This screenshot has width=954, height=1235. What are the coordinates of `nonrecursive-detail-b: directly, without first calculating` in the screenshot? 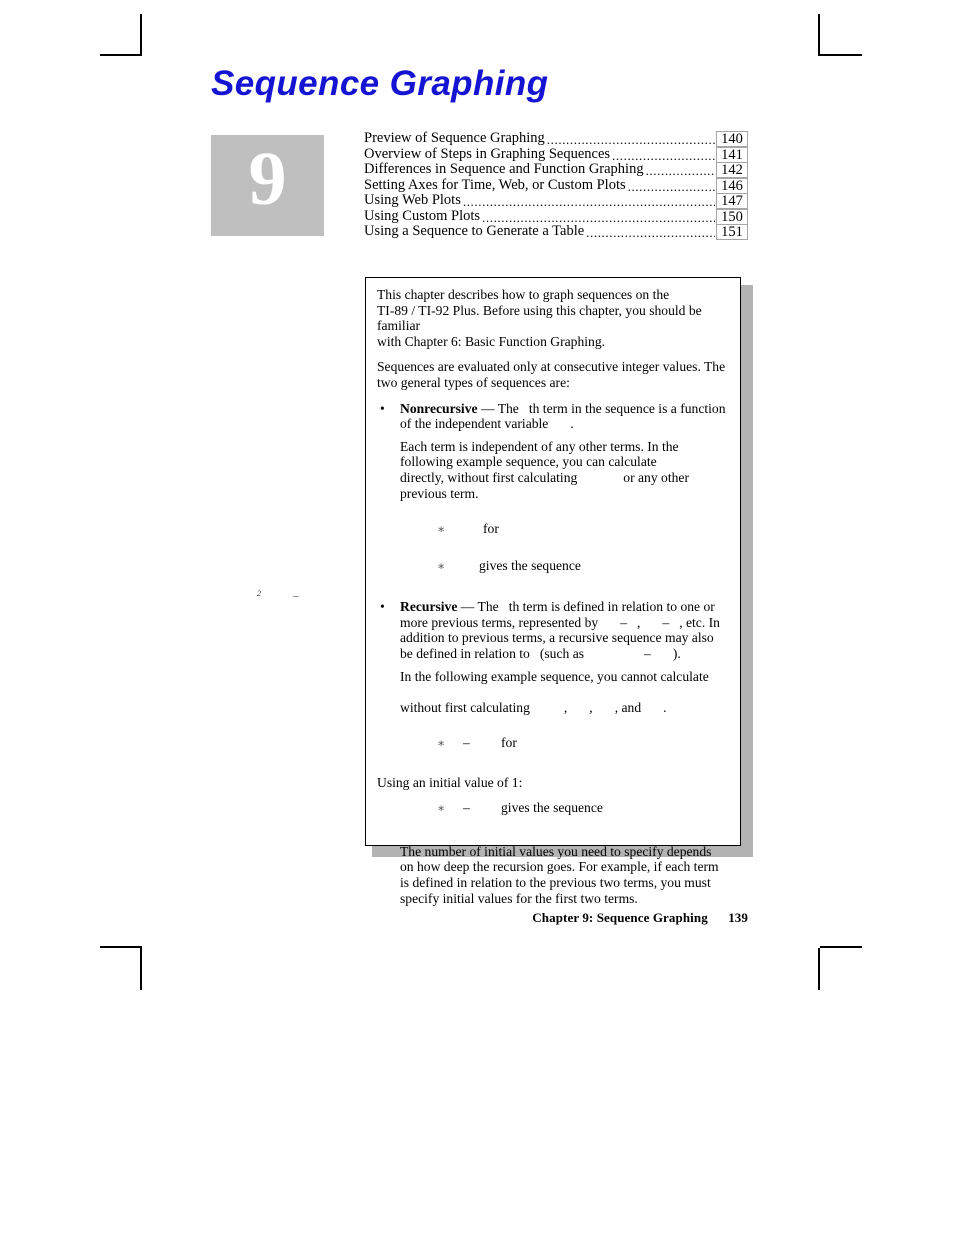 It's located at (489, 477).